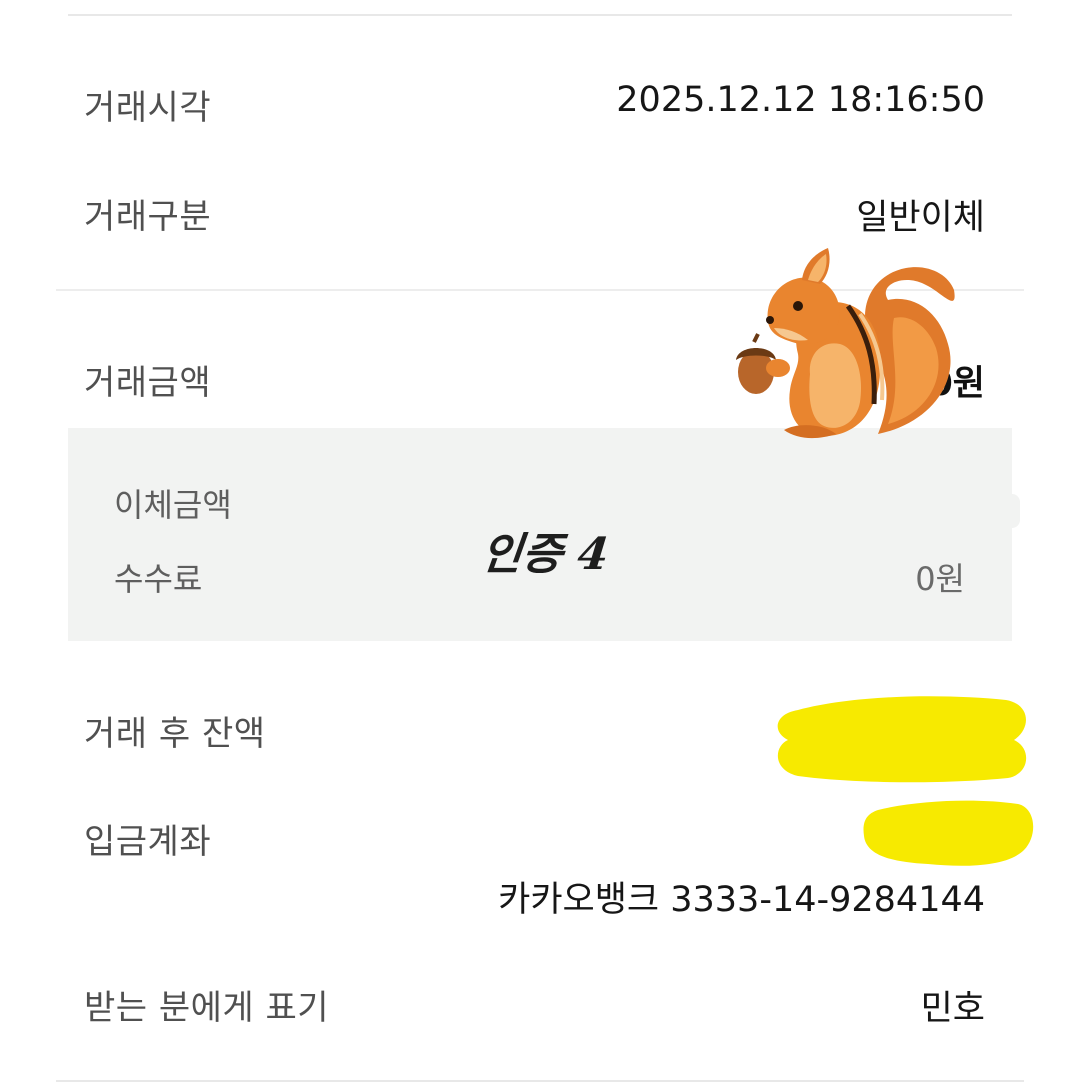 The image size is (1080, 1084). What do you see at coordinates (952, 1009) in the screenshot?
I see `recipient-memo-value: 민호` at bounding box center [952, 1009].